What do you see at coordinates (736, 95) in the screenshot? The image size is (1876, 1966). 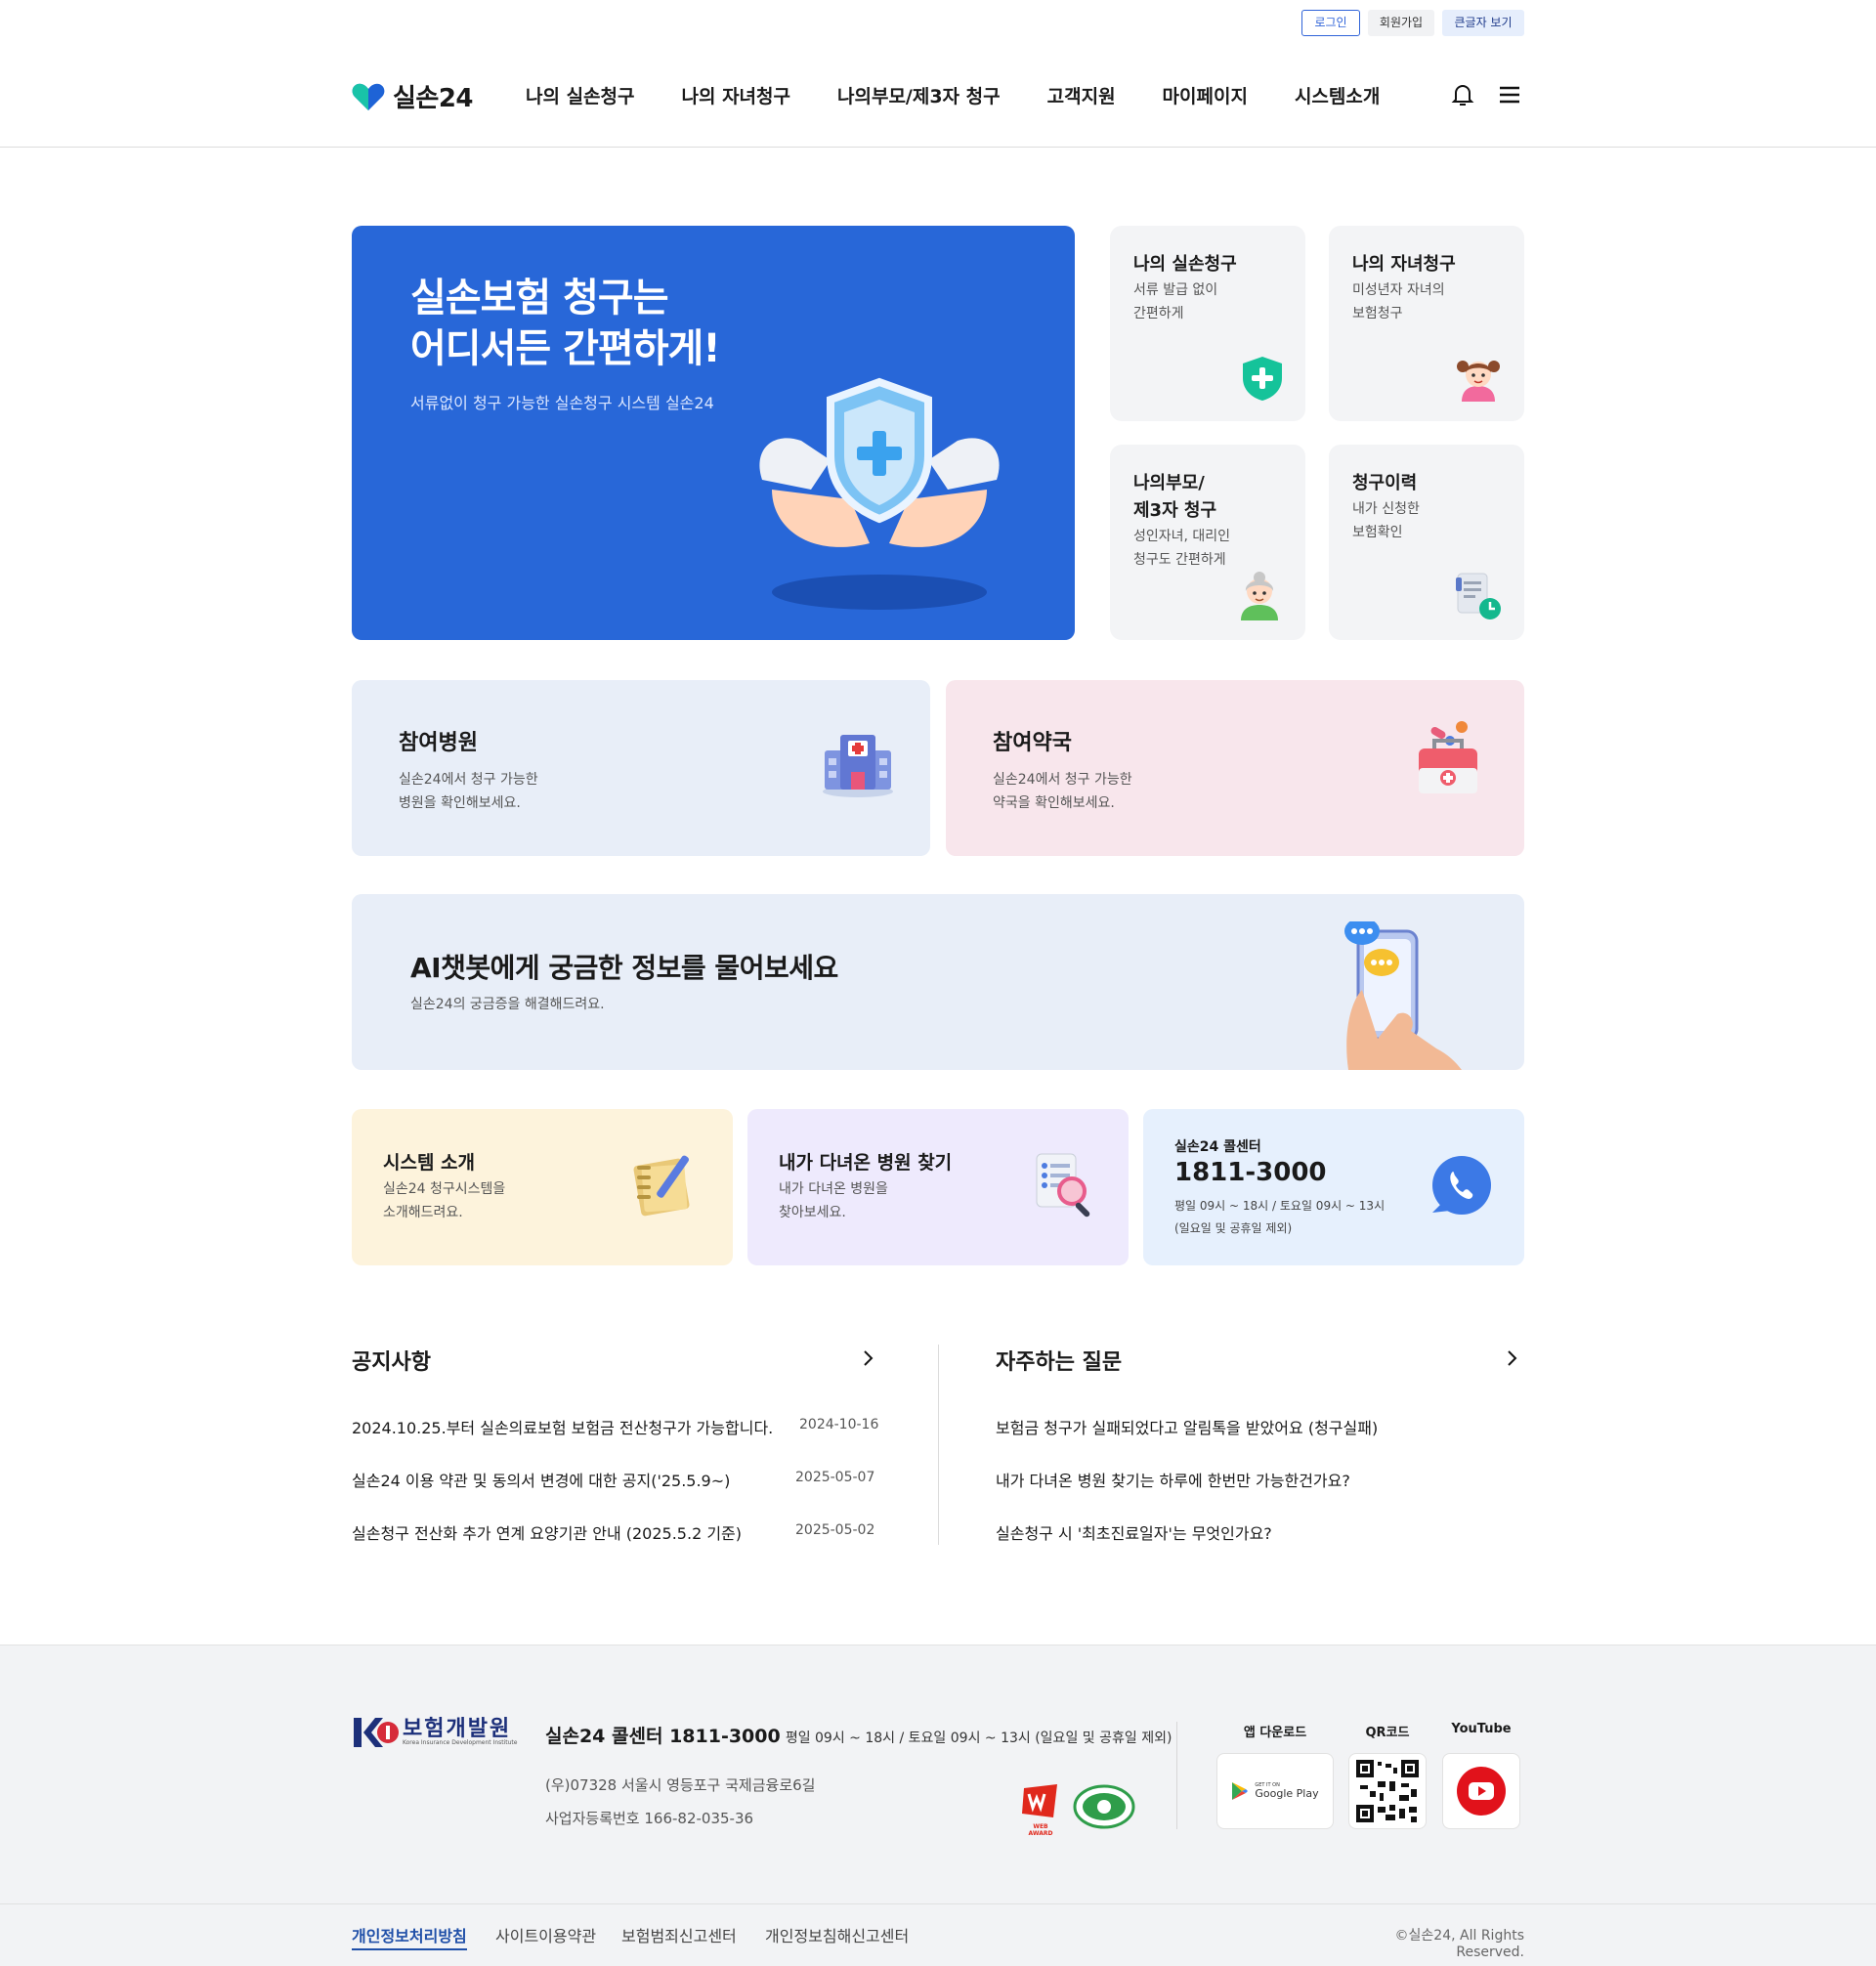 I see `nav-child-claim: 나의 자녀청구` at bounding box center [736, 95].